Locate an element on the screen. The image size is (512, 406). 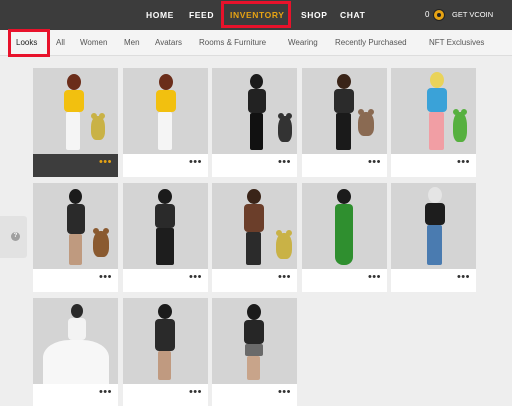
vcoin-icon is located at coordinates (439, 15).